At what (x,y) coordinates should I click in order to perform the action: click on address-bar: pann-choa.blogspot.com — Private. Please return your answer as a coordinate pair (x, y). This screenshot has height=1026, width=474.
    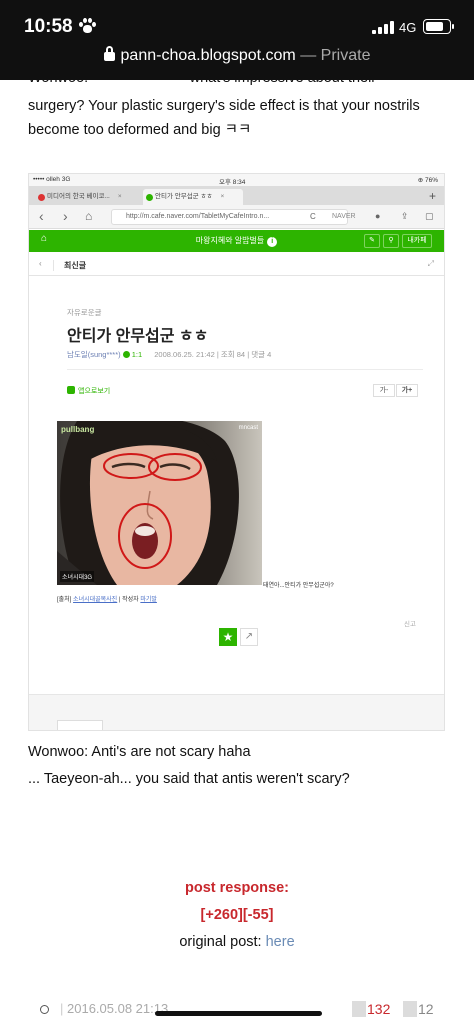
    Looking at the image, I should click on (237, 60).